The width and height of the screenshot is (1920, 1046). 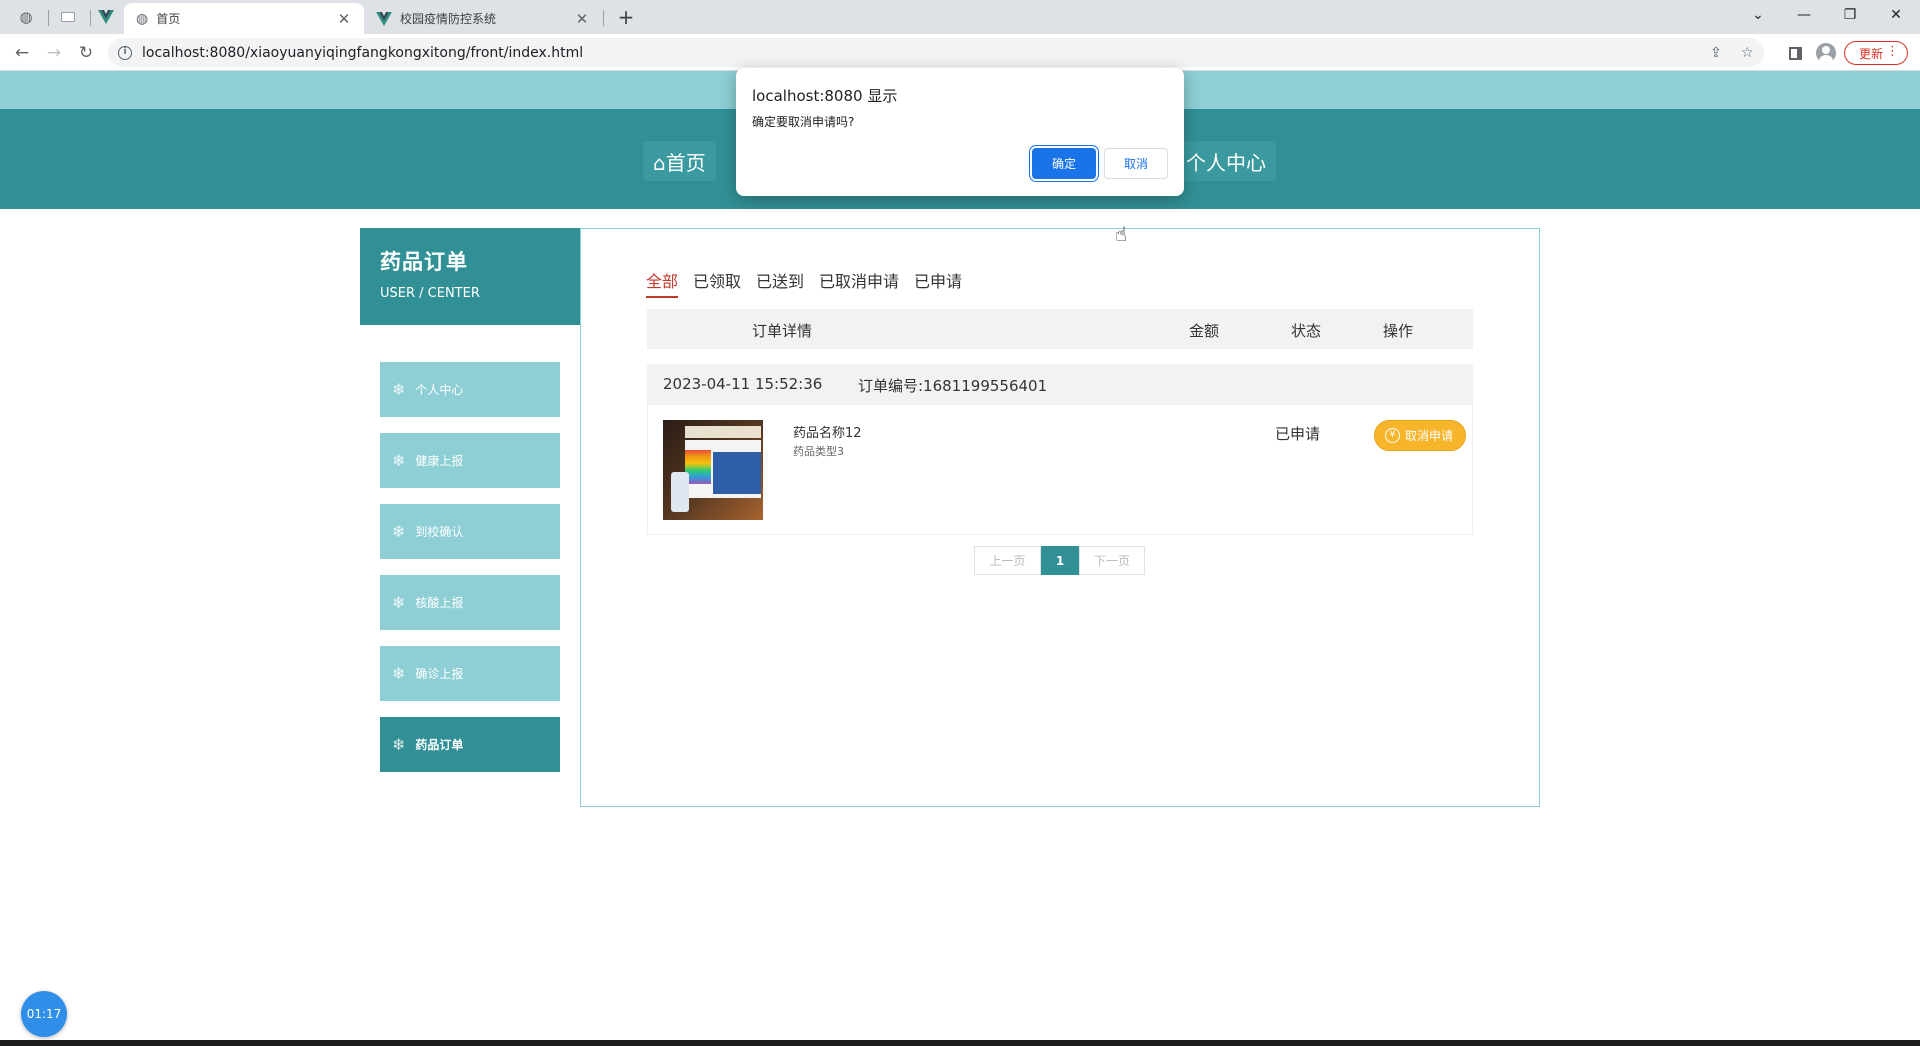 I want to click on cancel-application-button: ¥ 取消申请, so click(x=1420, y=435).